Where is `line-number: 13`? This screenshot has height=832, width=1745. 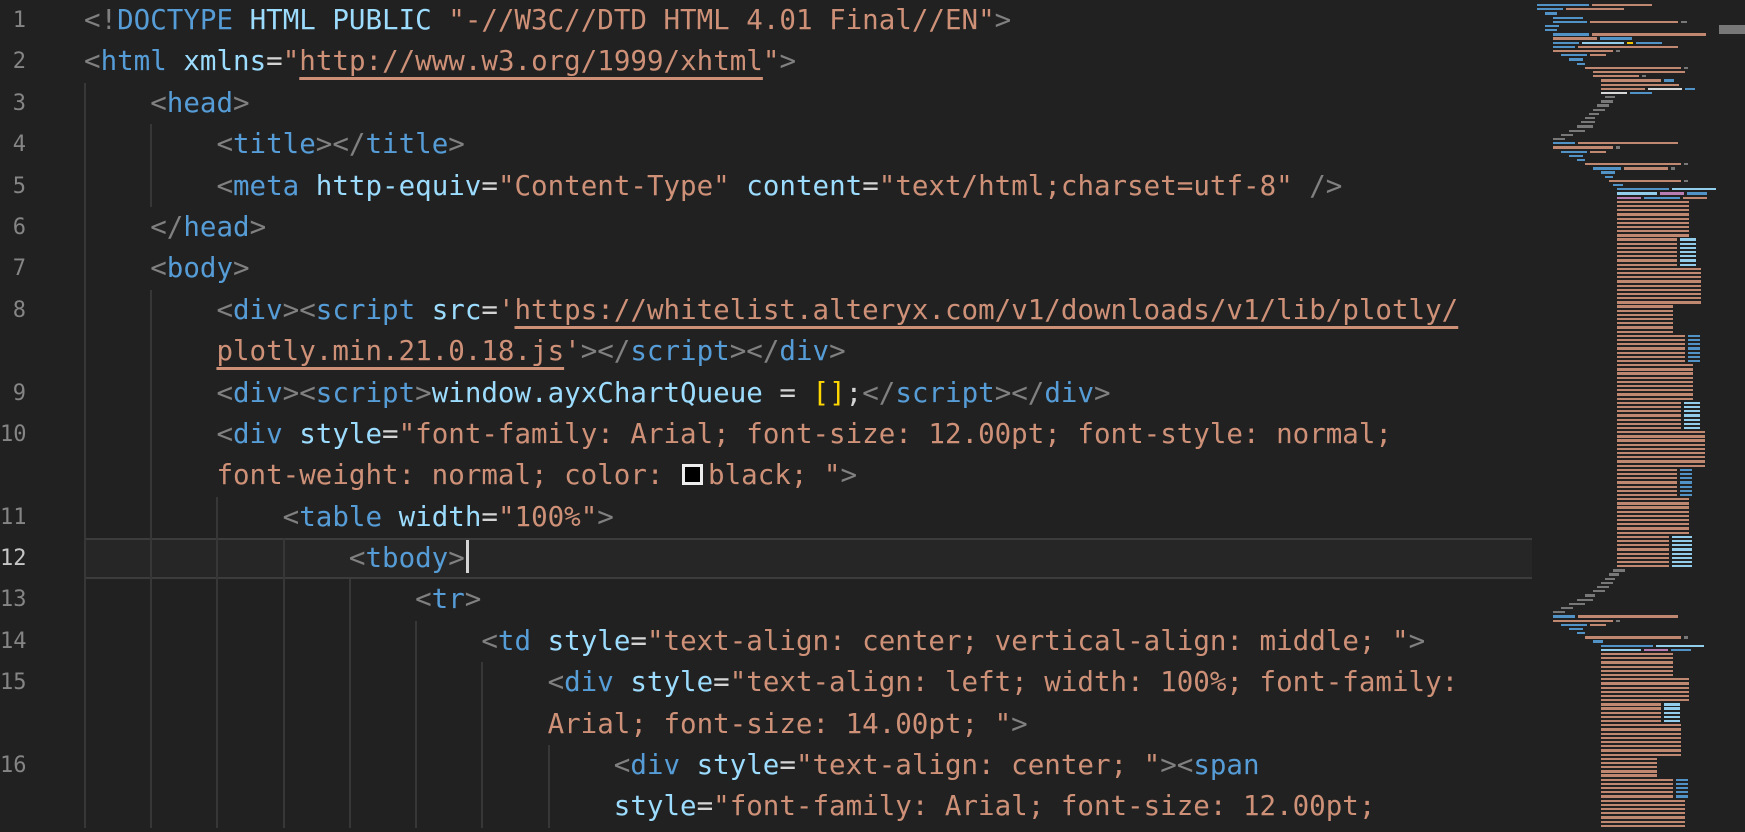 line-number: 13 is located at coordinates (42, 599).